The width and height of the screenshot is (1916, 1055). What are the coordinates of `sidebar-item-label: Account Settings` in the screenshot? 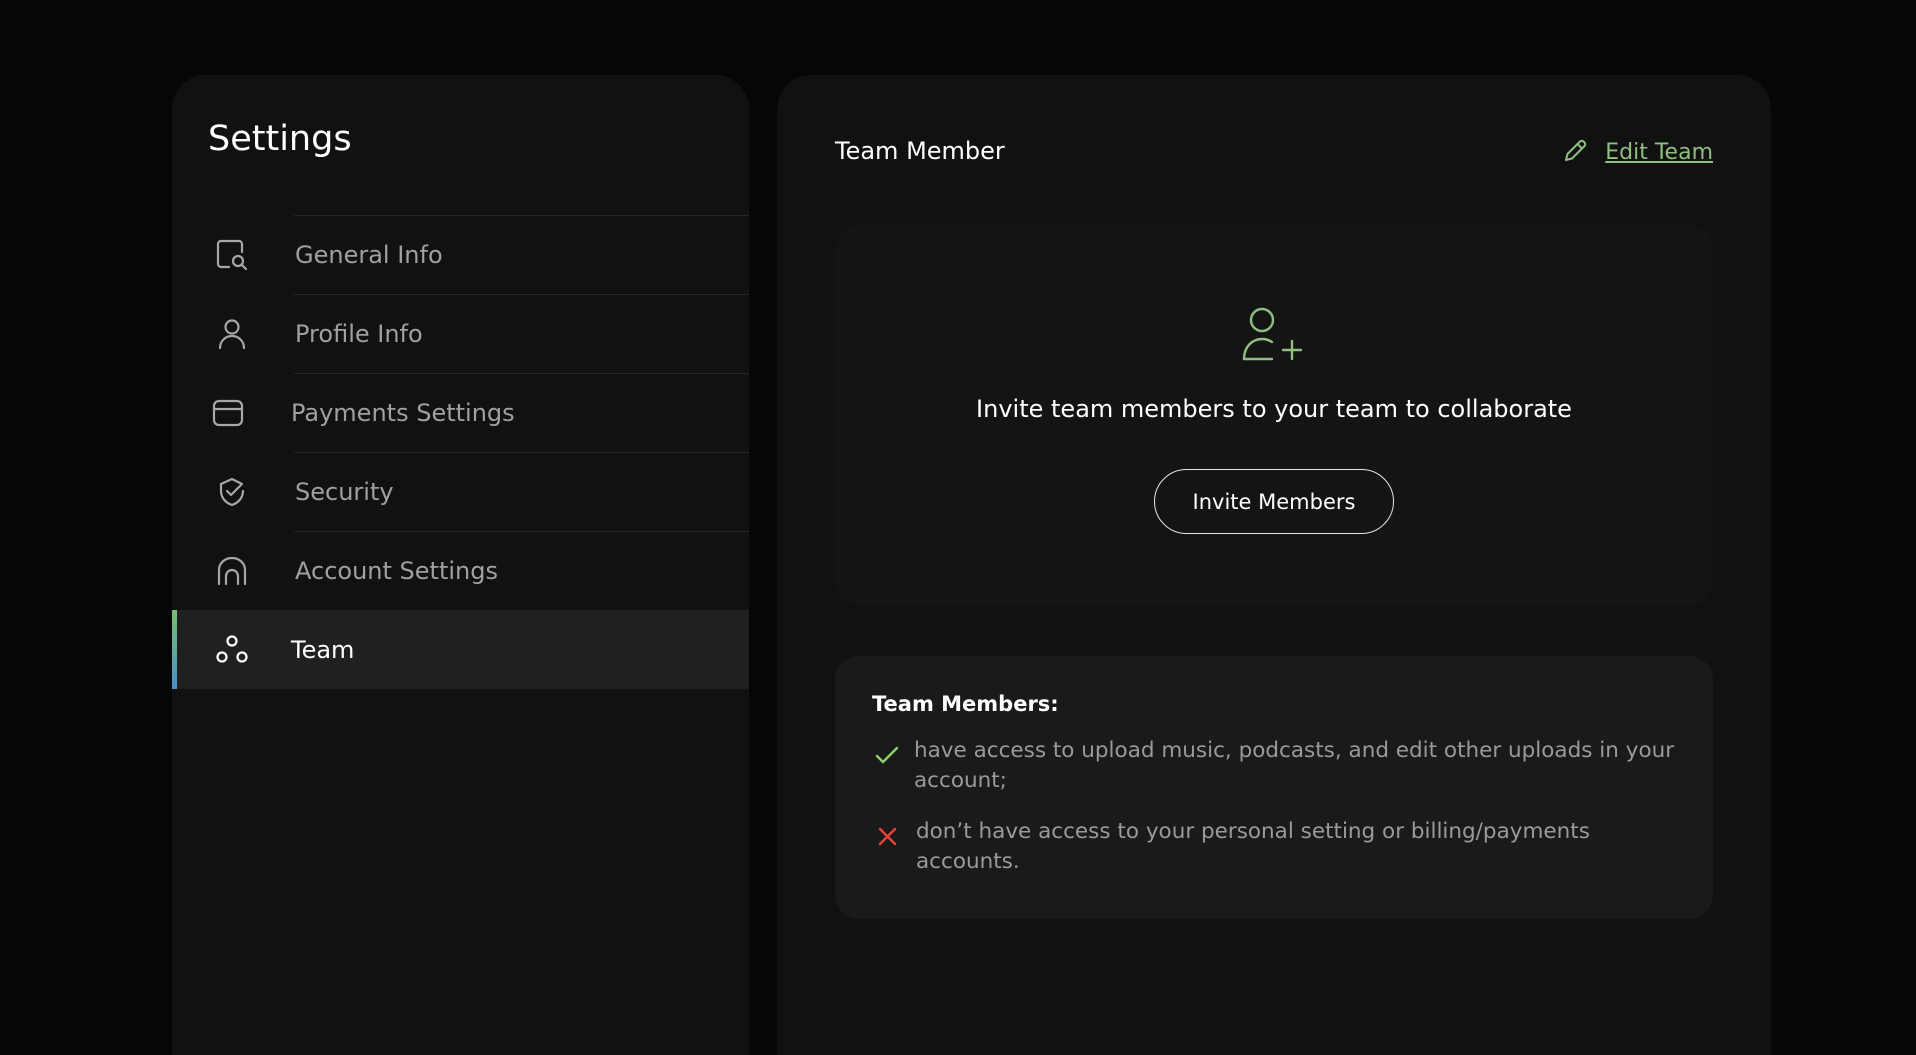 It's located at (396, 570).